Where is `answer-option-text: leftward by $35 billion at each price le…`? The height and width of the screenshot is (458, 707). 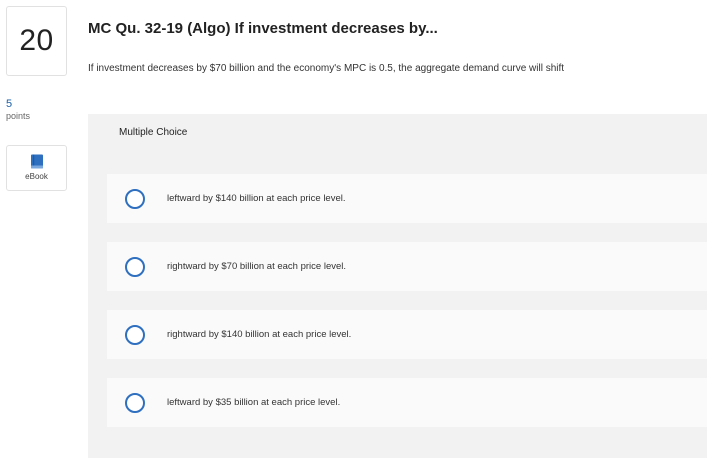 answer-option-text: leftward by $35 billion at each price le… is located at coordinates (254, 402).